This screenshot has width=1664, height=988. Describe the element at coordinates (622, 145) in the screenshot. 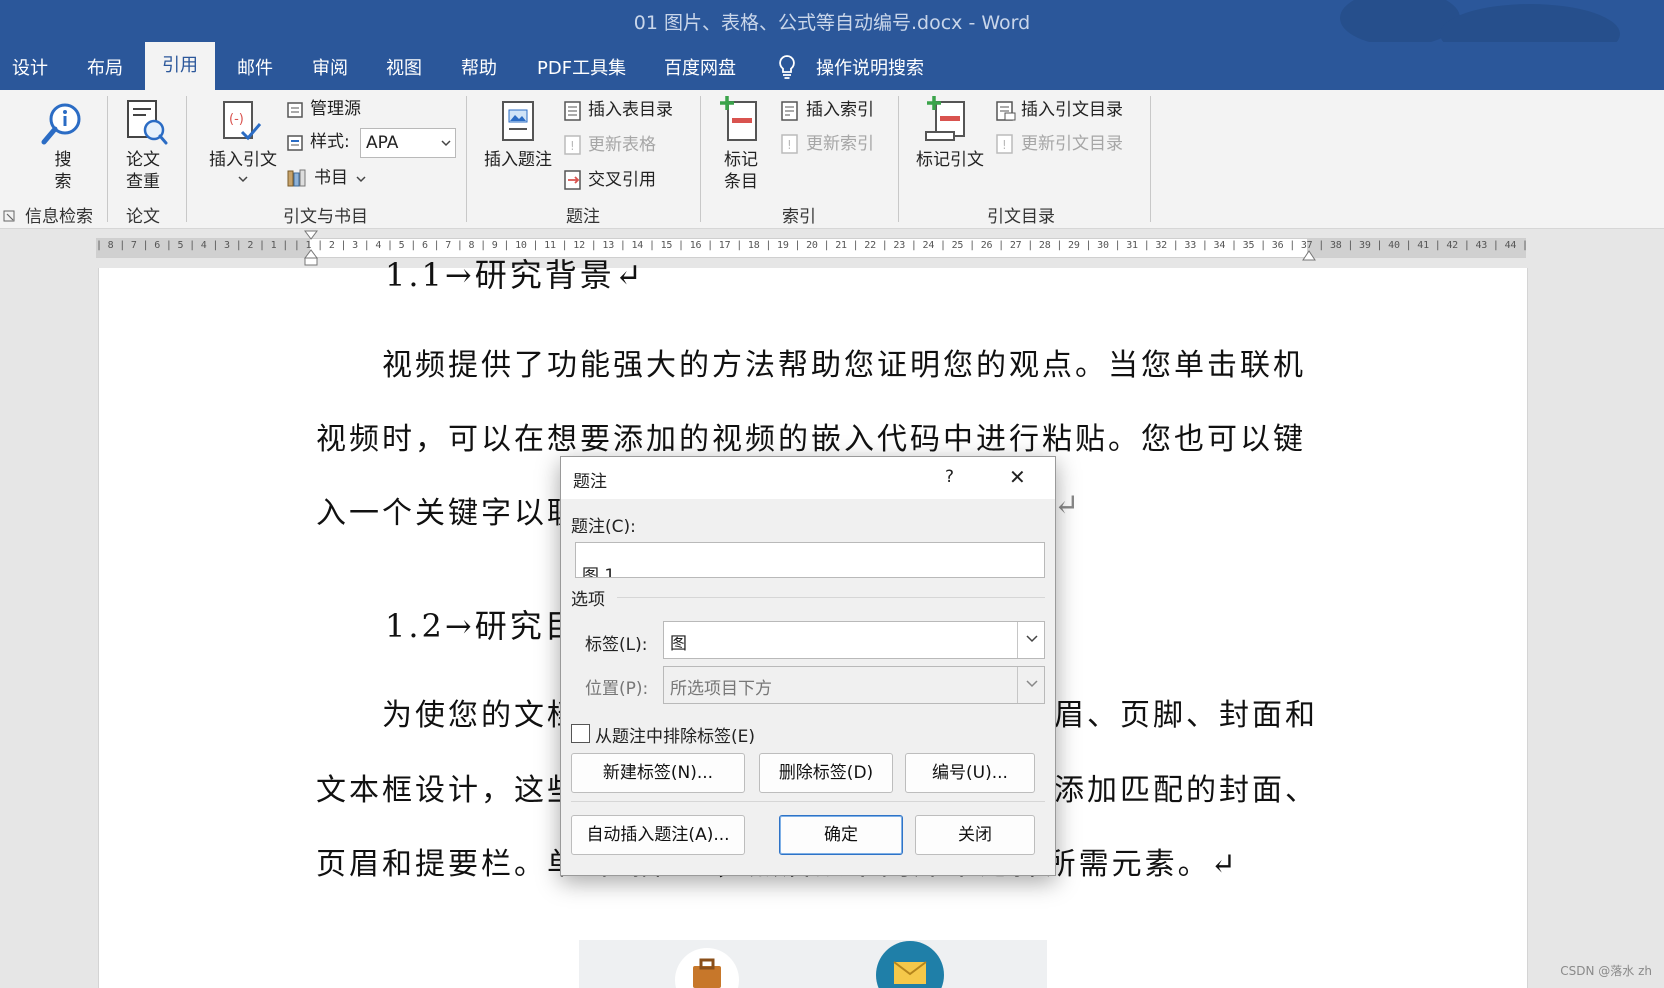

I see `update-table-label: 更新表格` at that location.